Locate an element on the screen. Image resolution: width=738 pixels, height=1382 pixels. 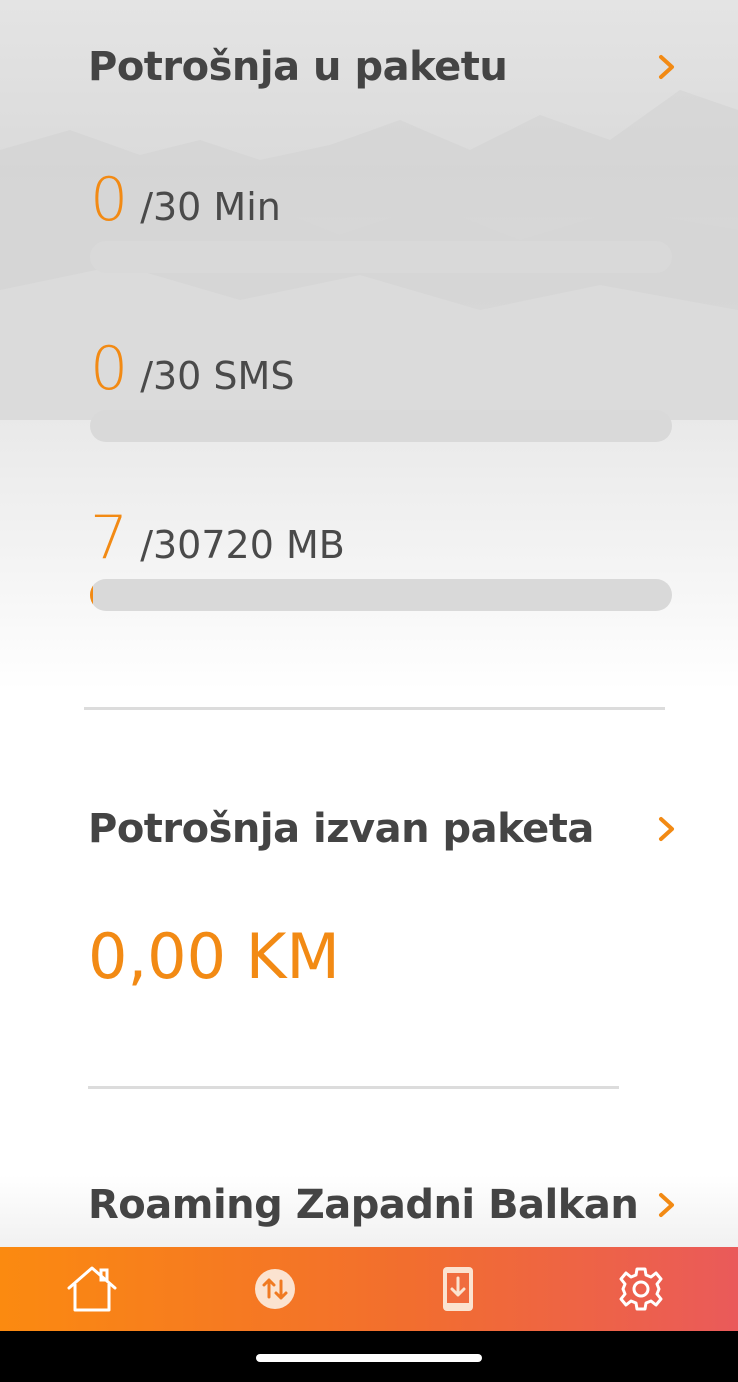
data-progress-bar is located at coordinates (381, 595).